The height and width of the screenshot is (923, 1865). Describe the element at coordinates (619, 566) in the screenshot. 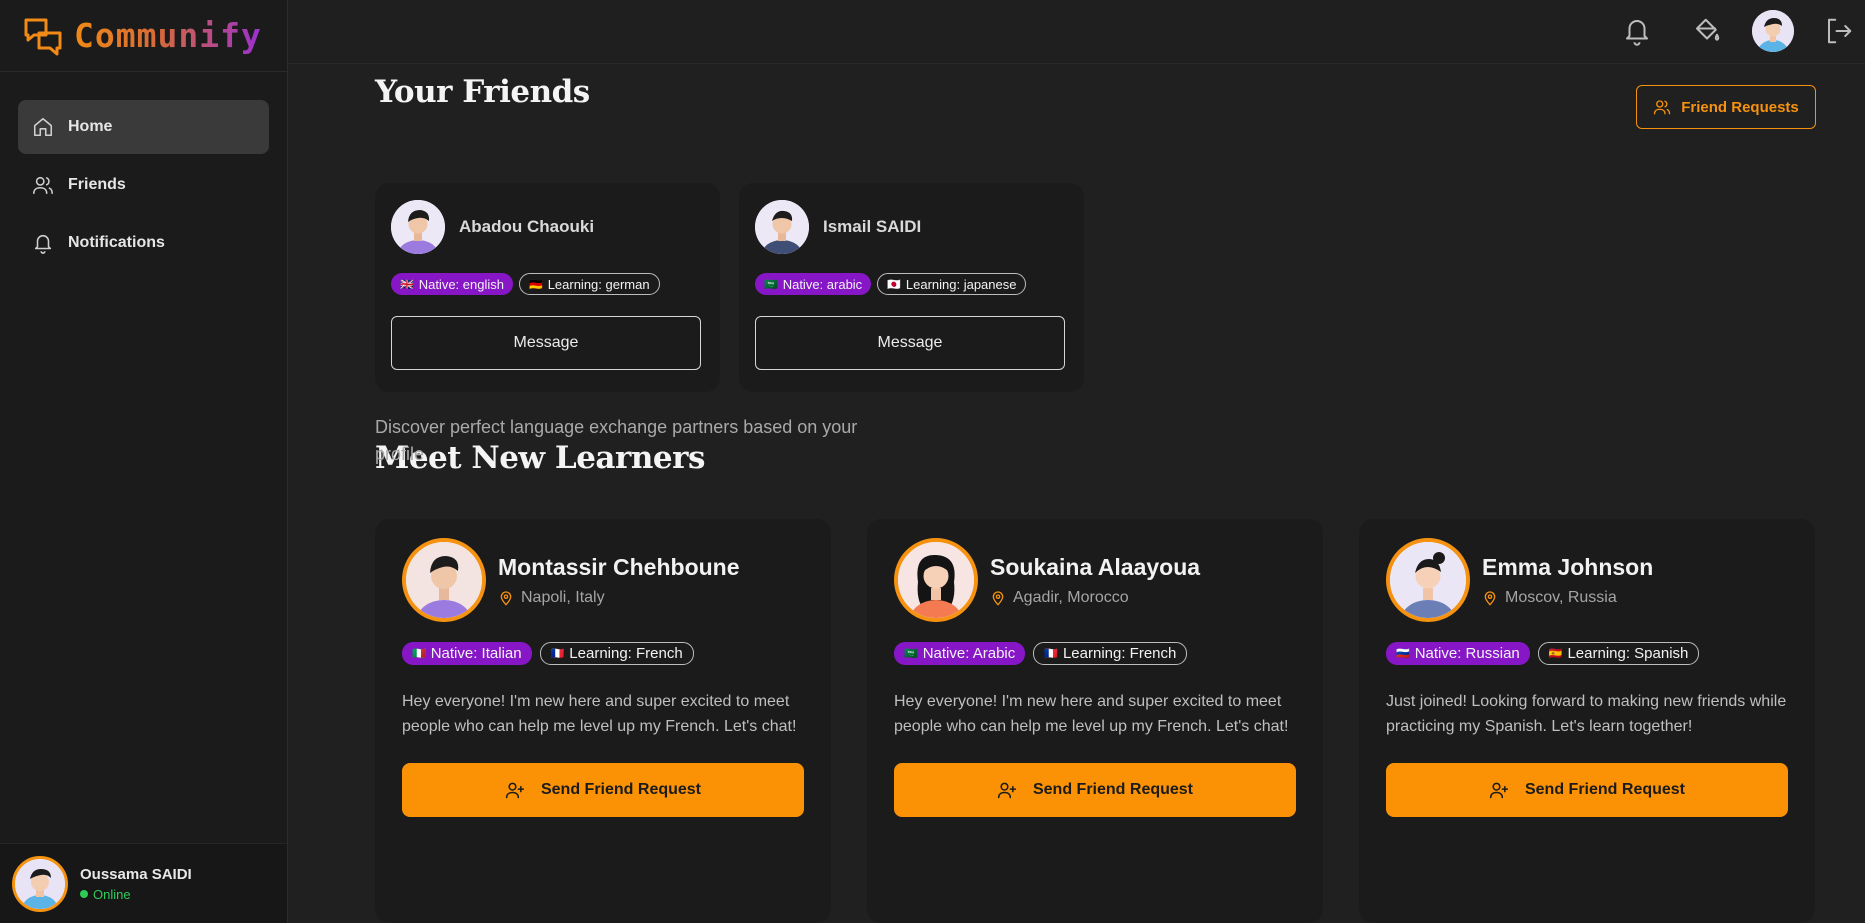

I see `learner-name: Montassir Chehboune` at that location.